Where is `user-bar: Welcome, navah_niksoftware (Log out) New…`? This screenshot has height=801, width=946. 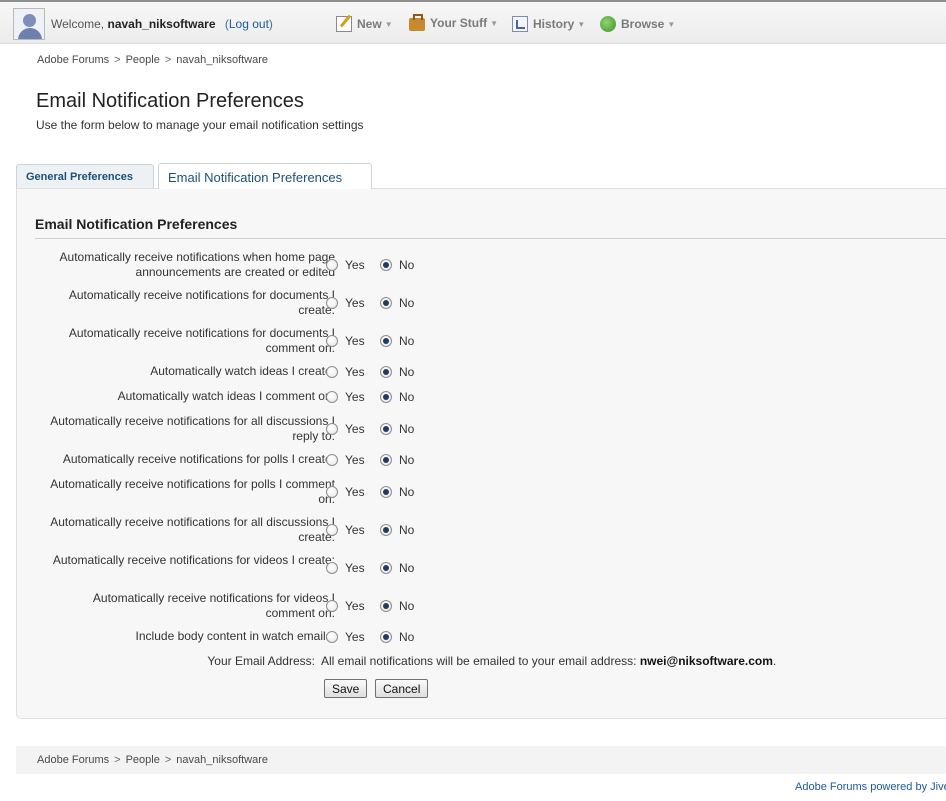
user-bar: Welcome, navah_niksoftware (Log out) New… is located at coordinates (473, 23).